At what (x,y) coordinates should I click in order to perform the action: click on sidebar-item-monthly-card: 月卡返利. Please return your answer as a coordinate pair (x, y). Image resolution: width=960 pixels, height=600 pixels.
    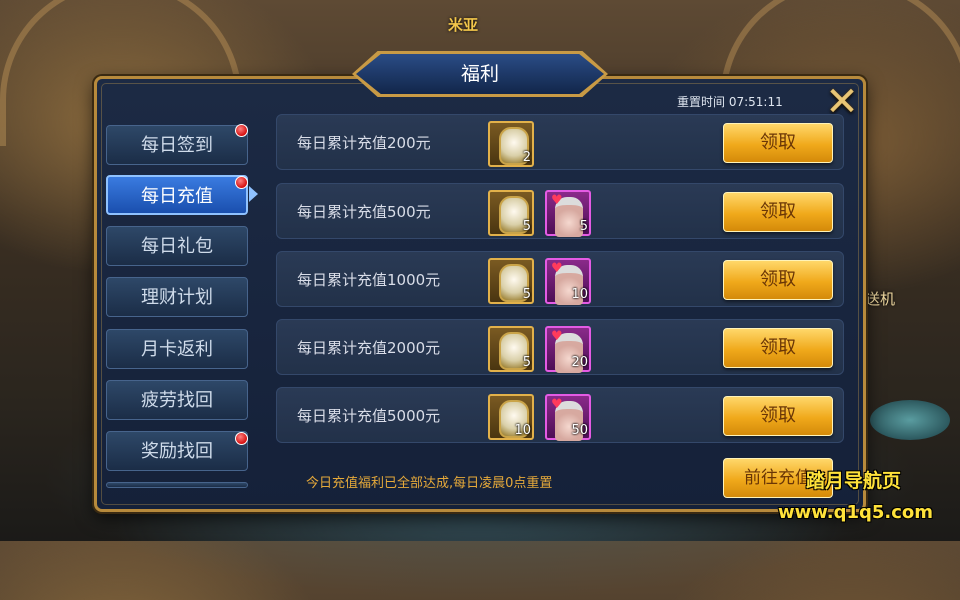
    Looking at the image, I should click on (177, 349).